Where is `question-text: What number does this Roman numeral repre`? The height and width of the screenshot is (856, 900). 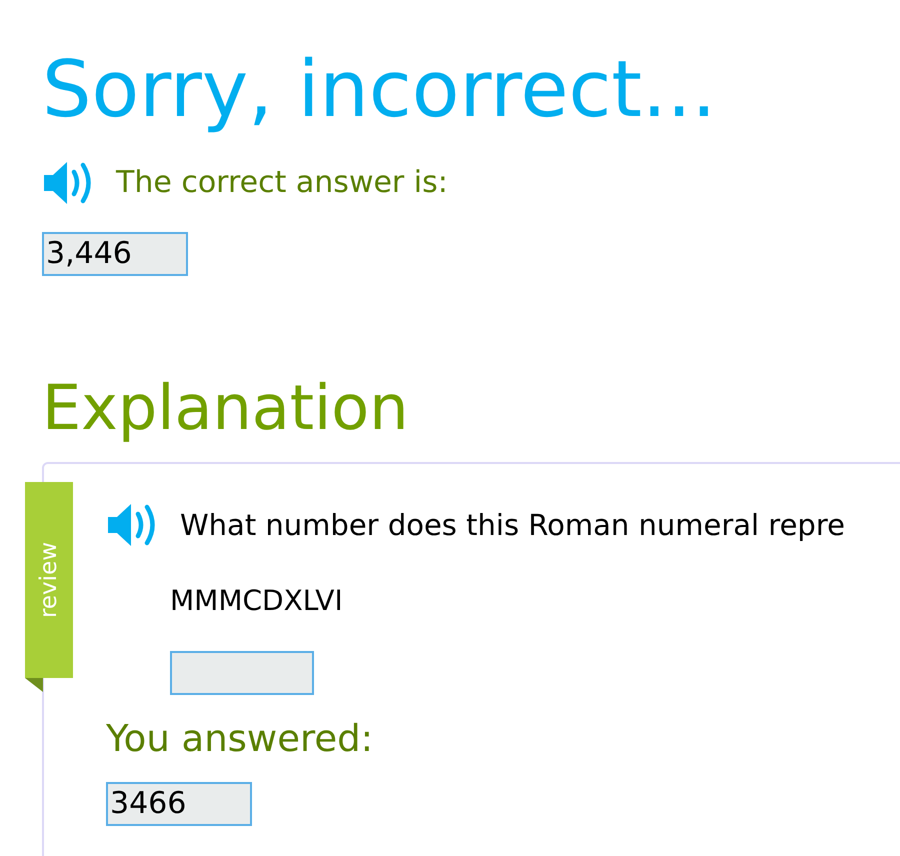
question-text: What number does this Roman numeral repre is located at coordinates (512, 525).